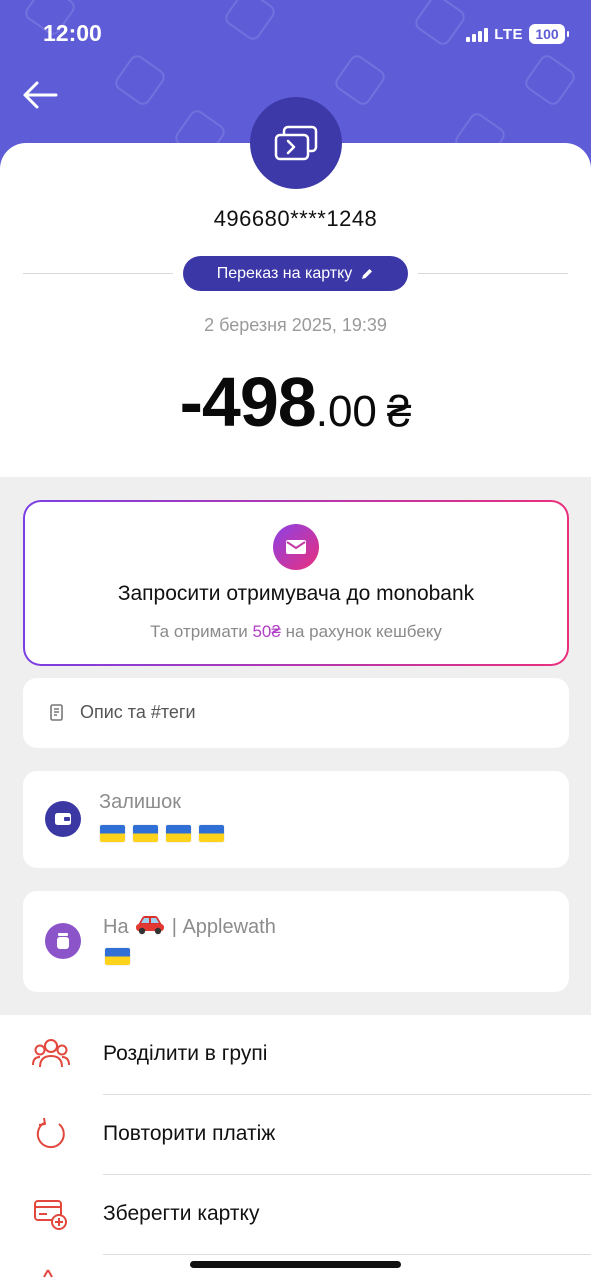  What do you see at coordinates (477, 34) in the screenshot?
I see `signal-icon` at bounding box center [477, 34].